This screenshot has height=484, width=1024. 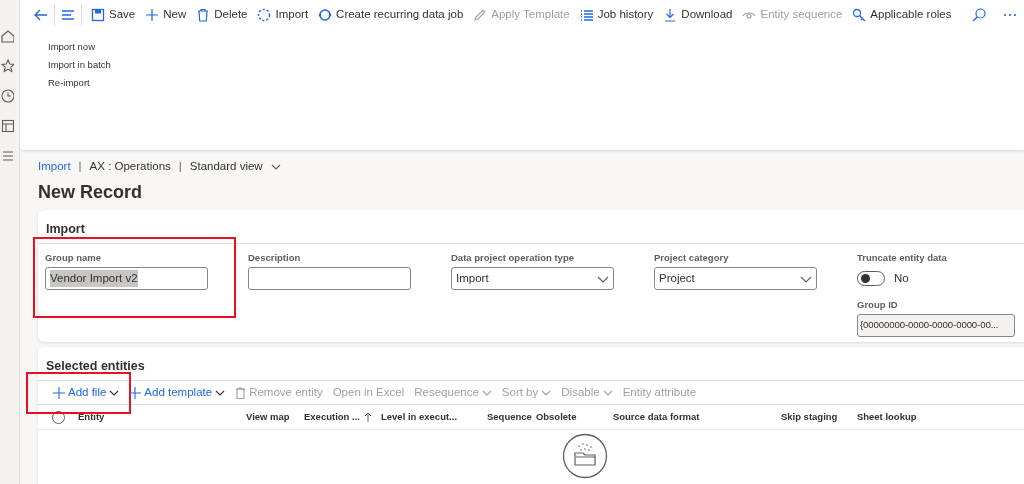 I want to click on input-field: Vendor Import v2, so click(x=126, y=278).